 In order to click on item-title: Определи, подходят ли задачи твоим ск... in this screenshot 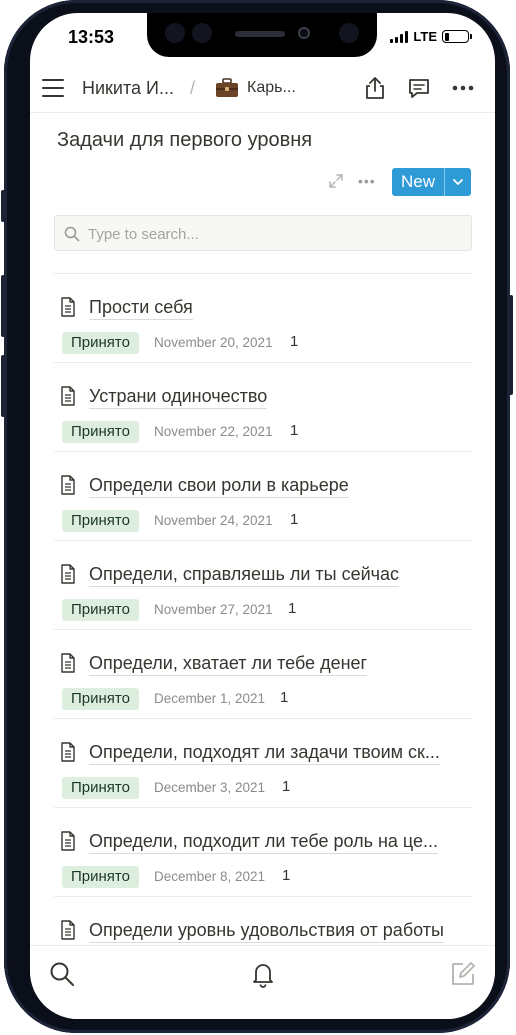, I will do `click(264, 753)`.